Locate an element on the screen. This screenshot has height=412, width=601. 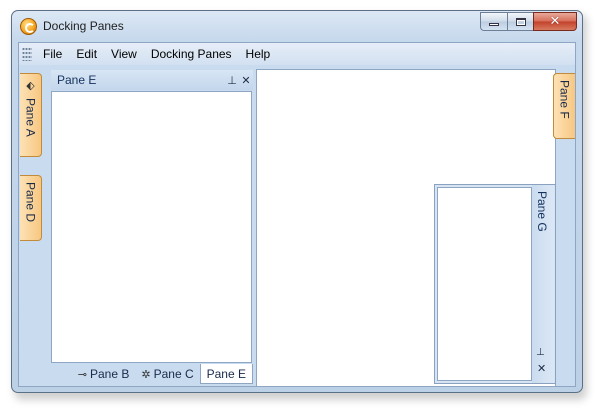
maximize-button is located at coordinates (520, 21).